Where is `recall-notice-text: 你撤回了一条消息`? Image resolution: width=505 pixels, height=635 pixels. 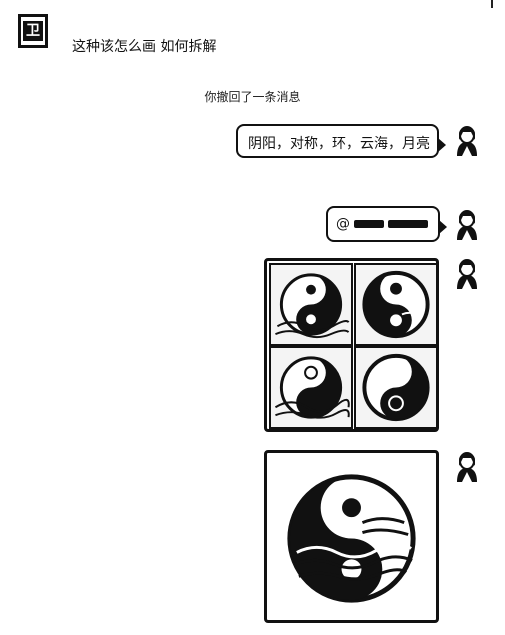
recall-notice-text: 你撤回了一条消息 is located at coordinates (252, 97).